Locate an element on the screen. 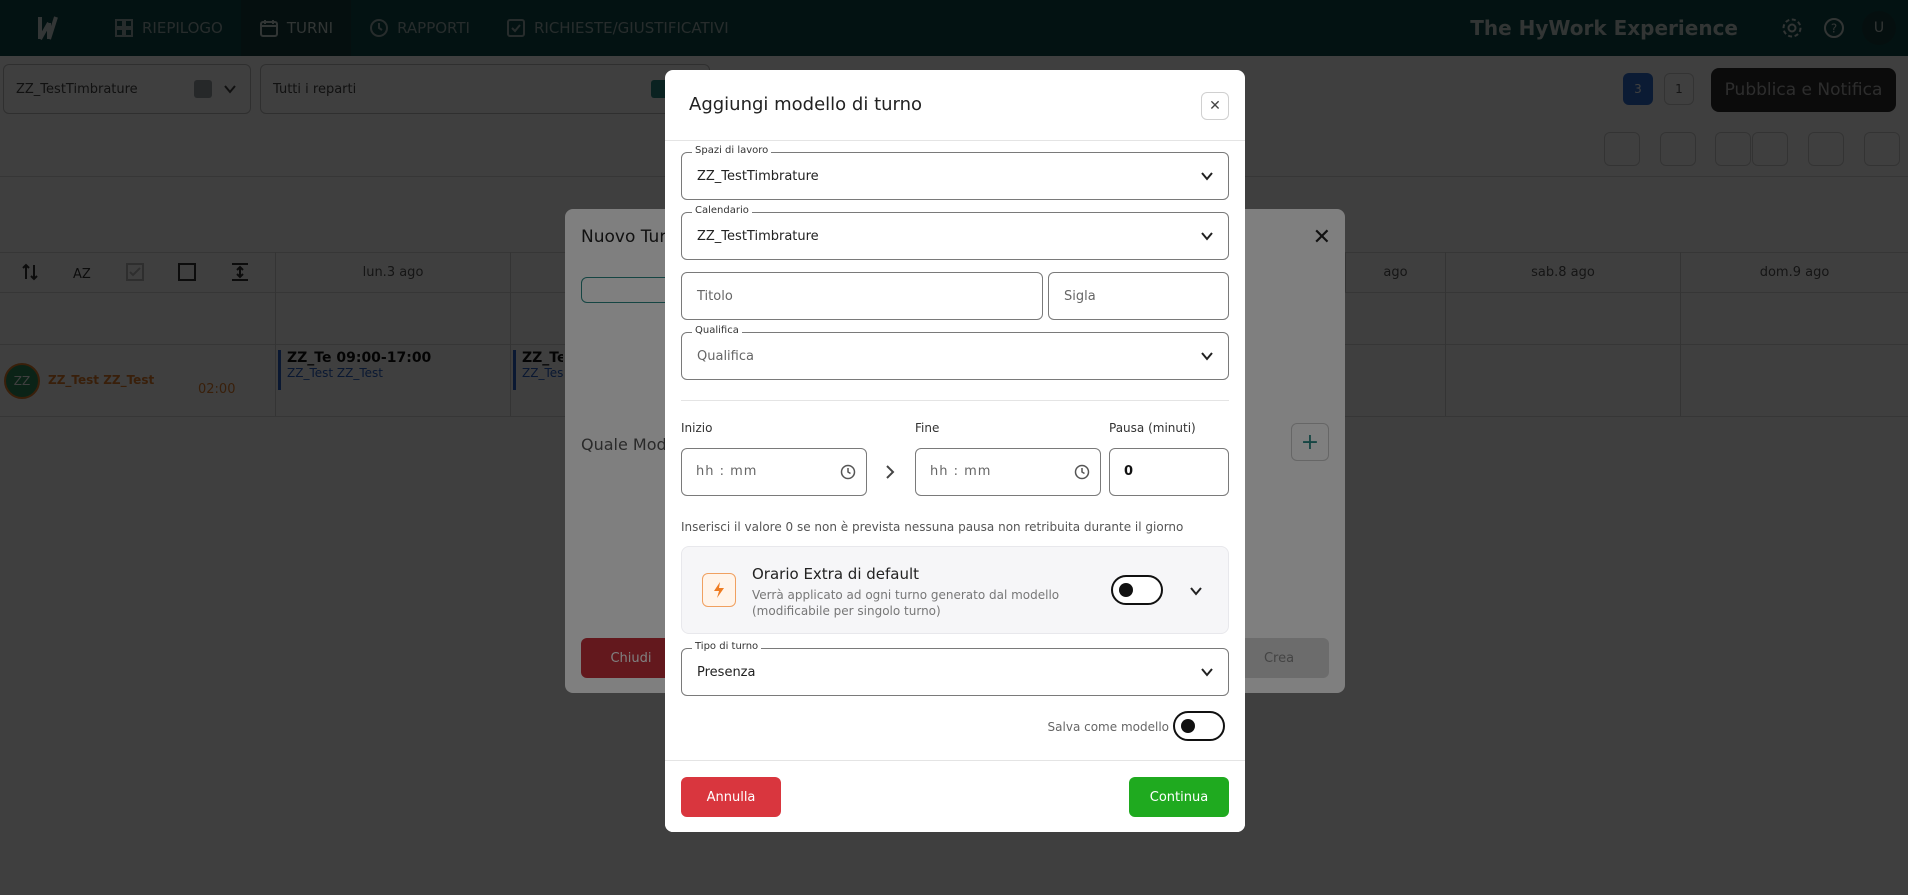 This screenshot has height=895, width=1908. field-placeholder: Qualifica is located at coordinates (725, 356).